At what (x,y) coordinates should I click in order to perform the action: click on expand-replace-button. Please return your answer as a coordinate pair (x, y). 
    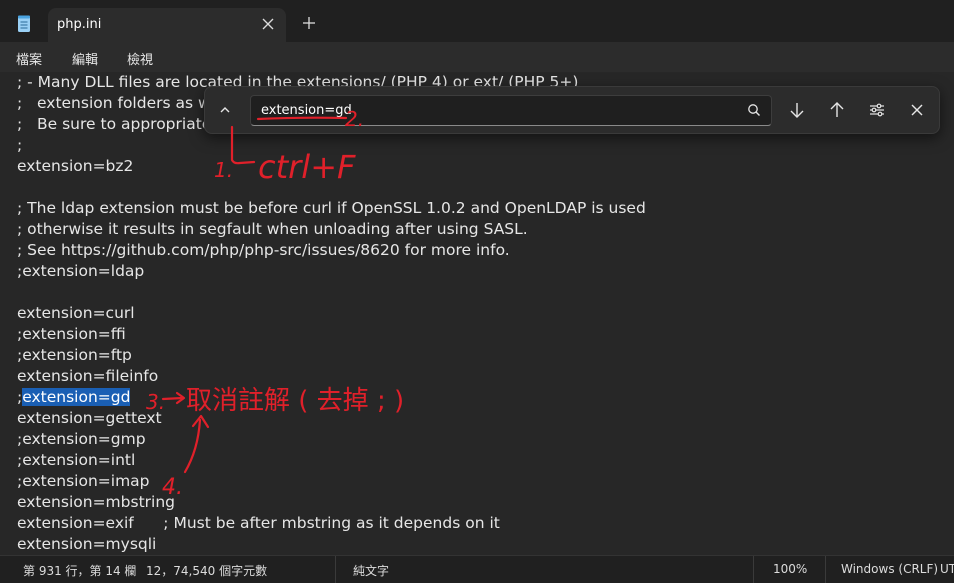
    Looking at the image, I should click on (225, 110).